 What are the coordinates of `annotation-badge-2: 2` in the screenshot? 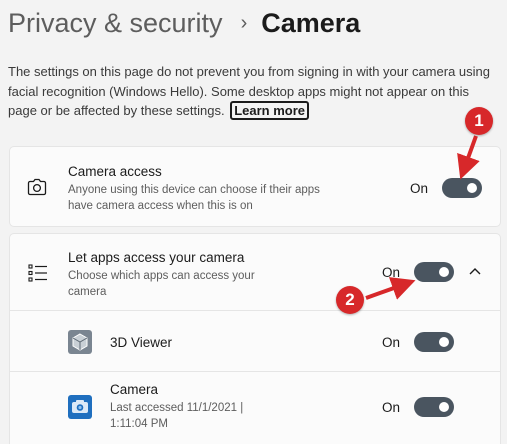 It's located at (350, 300).